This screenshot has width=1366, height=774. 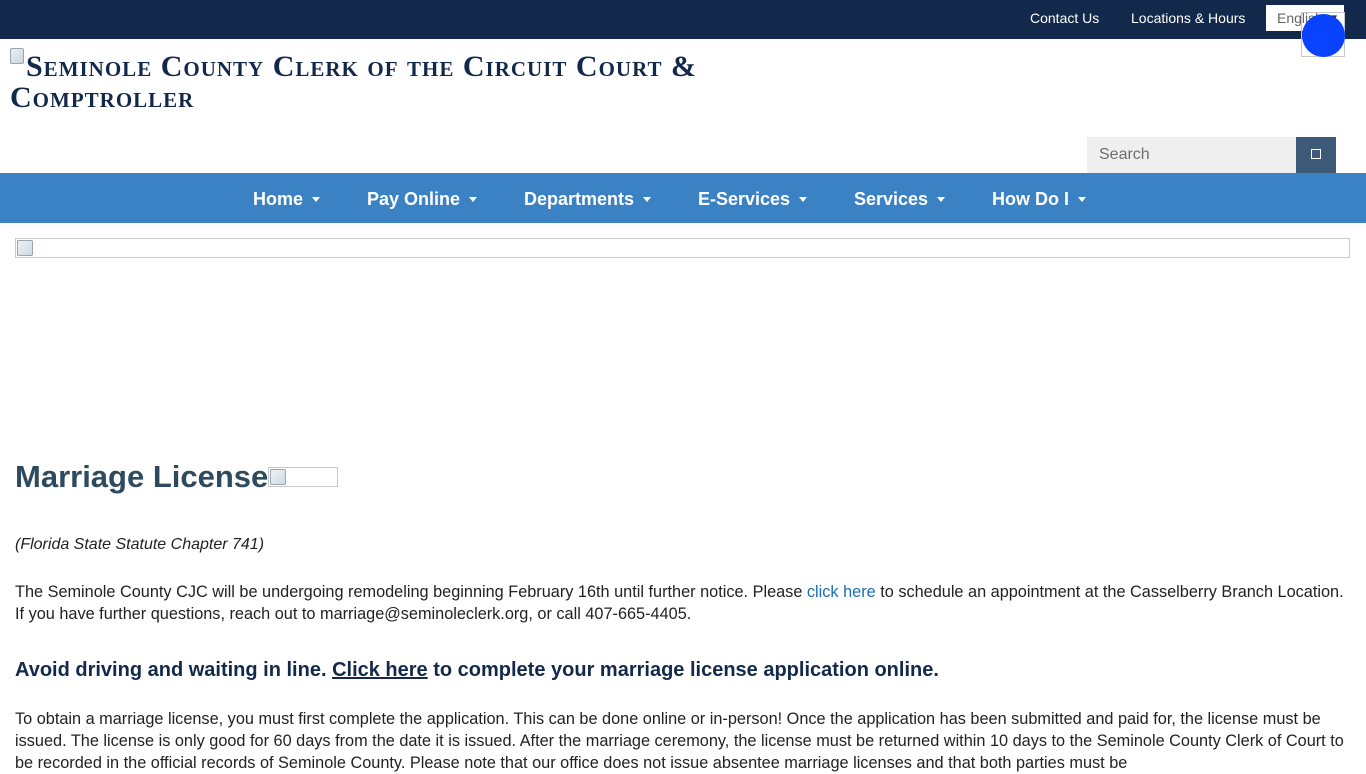 What do you see at coordinates (1030, 199) in the screenshot?
I see `nav-item-label: How Do I` at bounding box center [1030, 199].